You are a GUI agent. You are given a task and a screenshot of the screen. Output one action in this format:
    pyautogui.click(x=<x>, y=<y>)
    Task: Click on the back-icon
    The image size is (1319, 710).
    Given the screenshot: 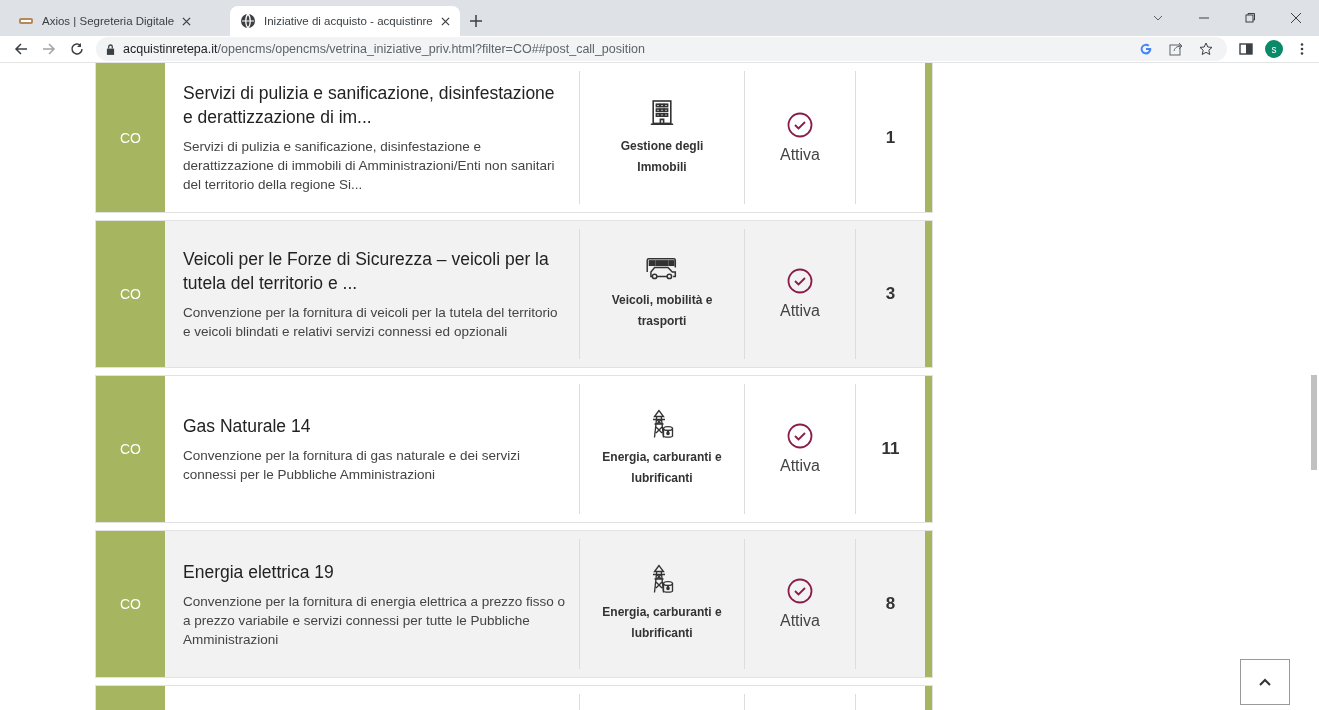 What is the action you would take?
    pyautogui.click(x=21, y=49)
    